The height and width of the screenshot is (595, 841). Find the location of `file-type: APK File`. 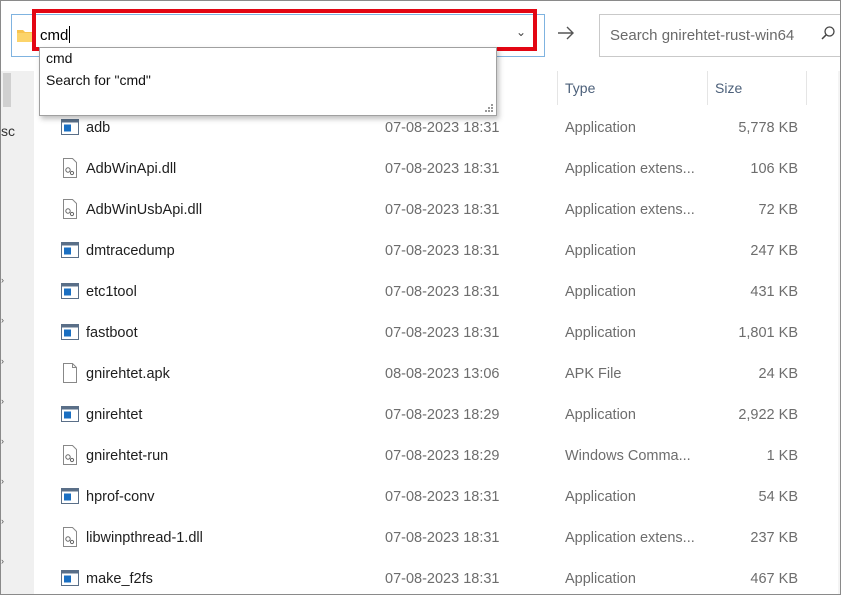

file-type: APK File is located at coordinates (593, 374).